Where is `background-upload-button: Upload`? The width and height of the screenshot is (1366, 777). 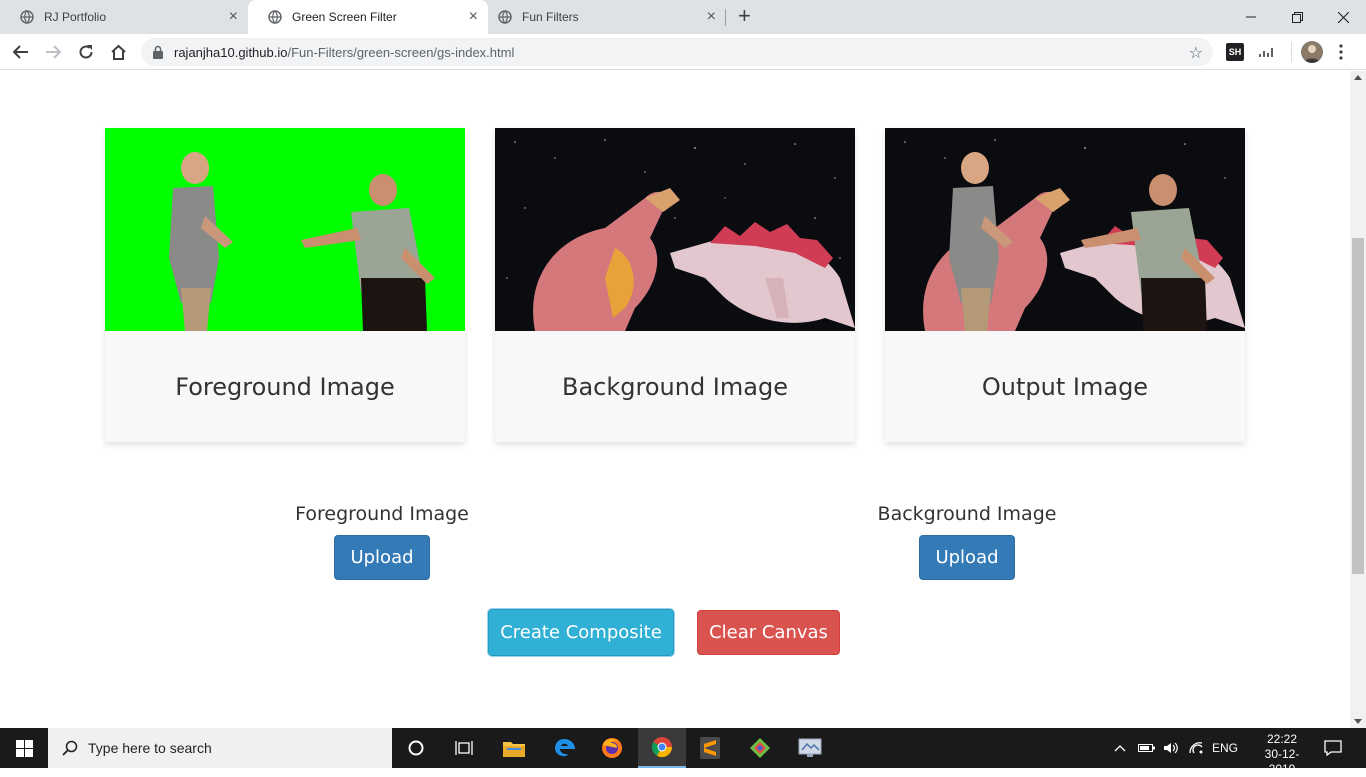
background-upload-button: Upload is located at coordinates (967, 557).